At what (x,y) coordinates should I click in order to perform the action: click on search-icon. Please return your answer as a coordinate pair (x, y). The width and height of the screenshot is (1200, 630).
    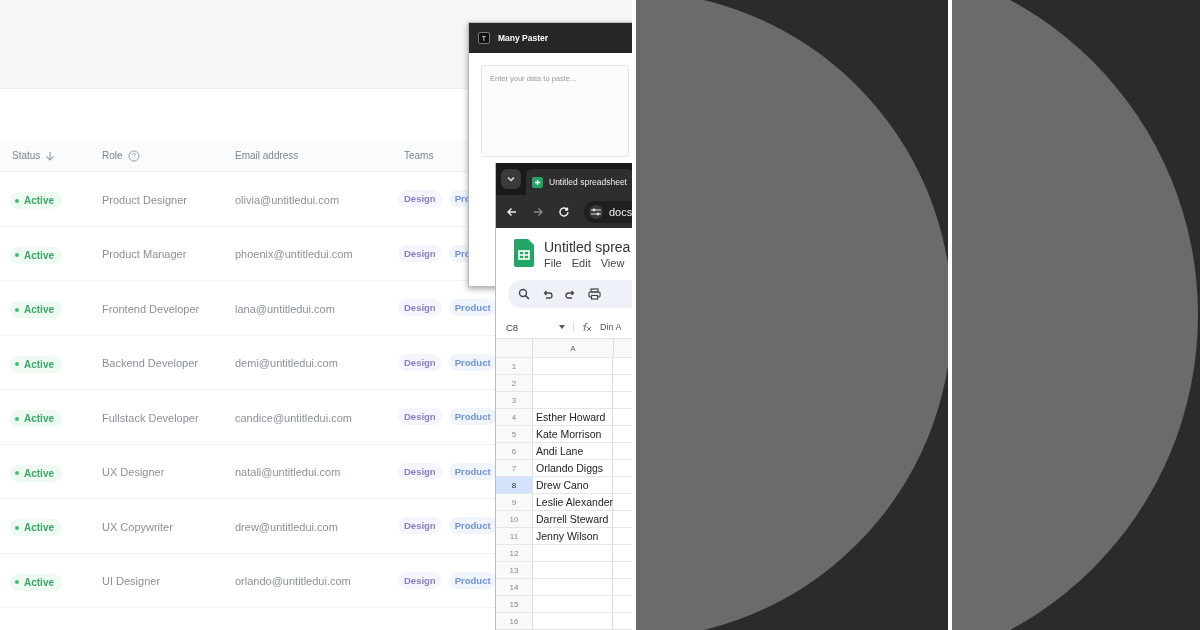
    Looking at the image, I should click on (524, 294).